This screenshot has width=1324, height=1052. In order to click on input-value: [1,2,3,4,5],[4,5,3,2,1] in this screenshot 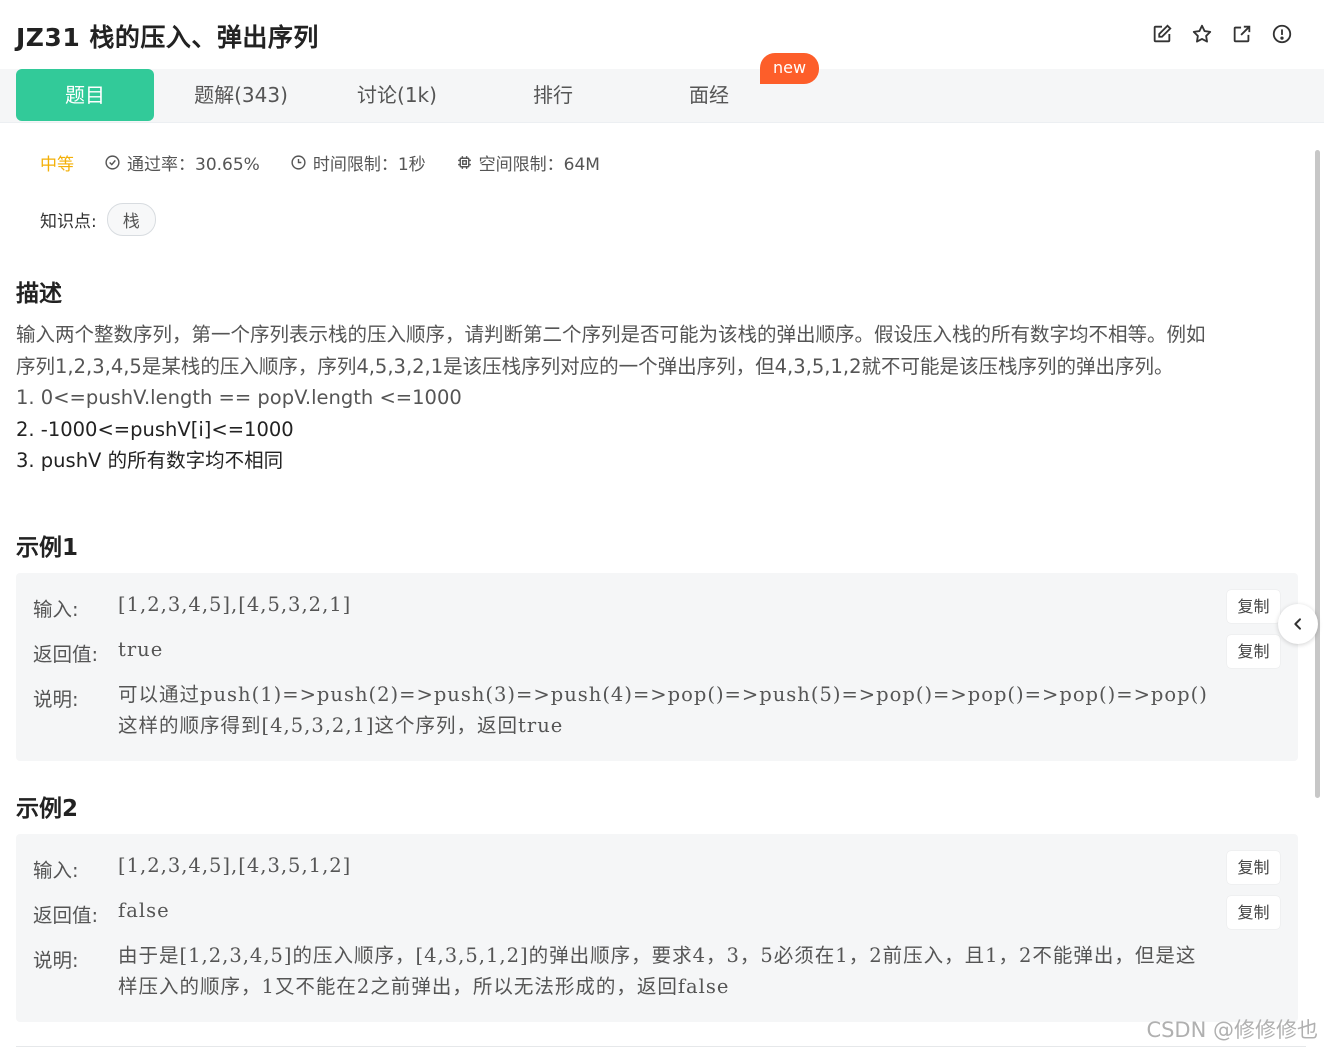, I will do `click(235, 604)`.